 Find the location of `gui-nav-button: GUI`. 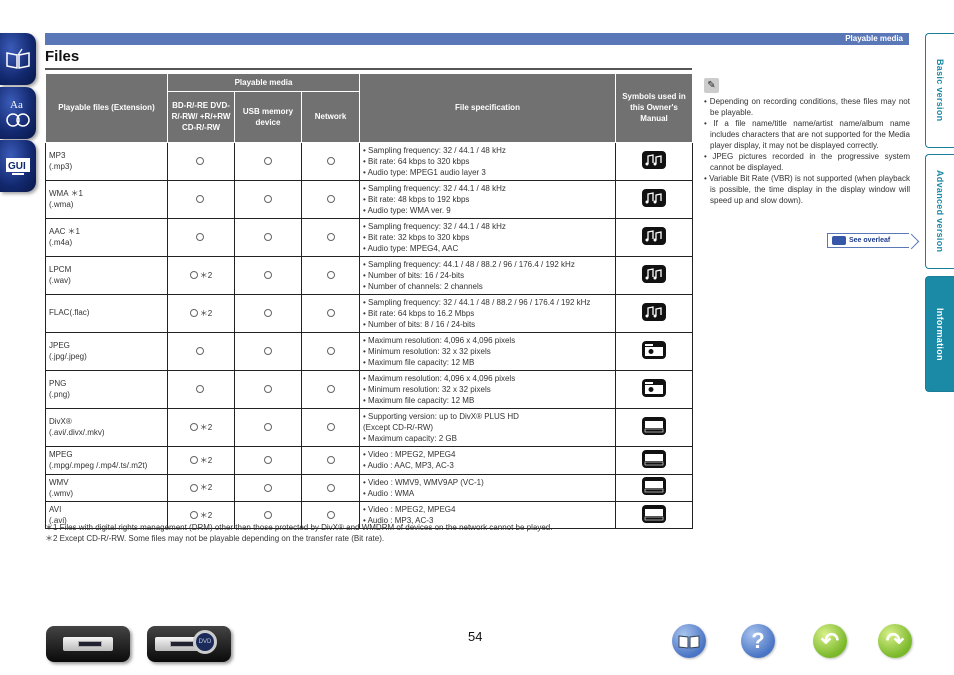

gui-nav-button: GUI is located at coordinates (18, 166).